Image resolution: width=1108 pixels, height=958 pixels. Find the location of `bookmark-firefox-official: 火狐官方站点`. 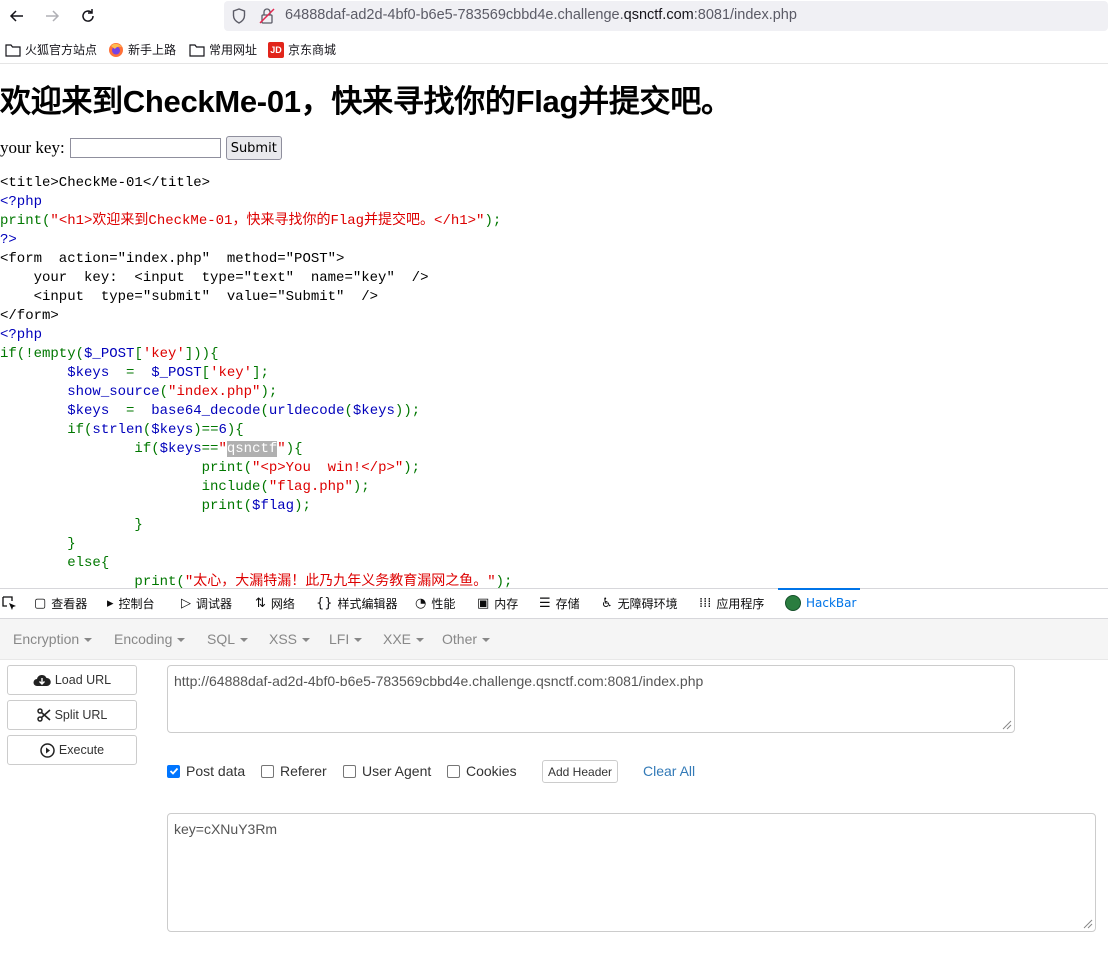

bookmark-firefox-official: 火狐官方站点 is located at coordinates (51, 49).